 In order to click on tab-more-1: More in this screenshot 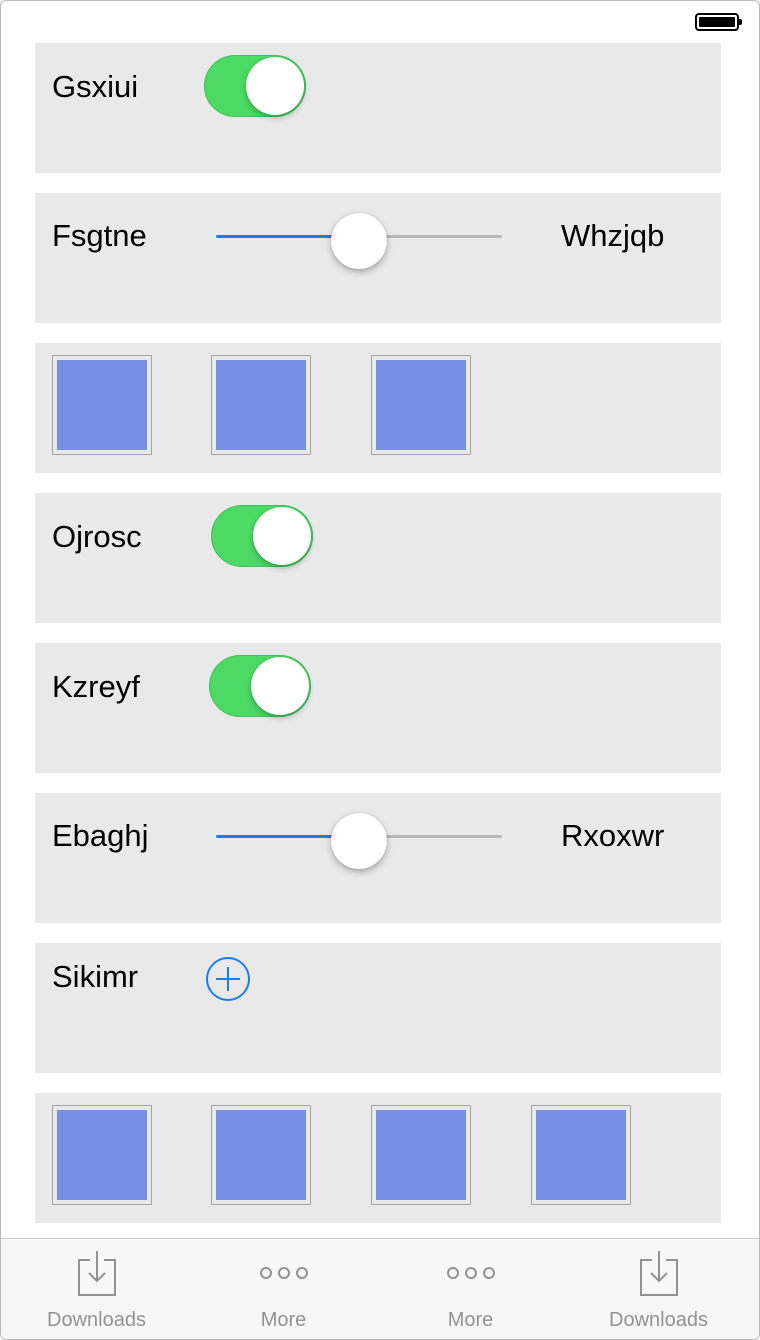, I will do `click(283, 1289)`.